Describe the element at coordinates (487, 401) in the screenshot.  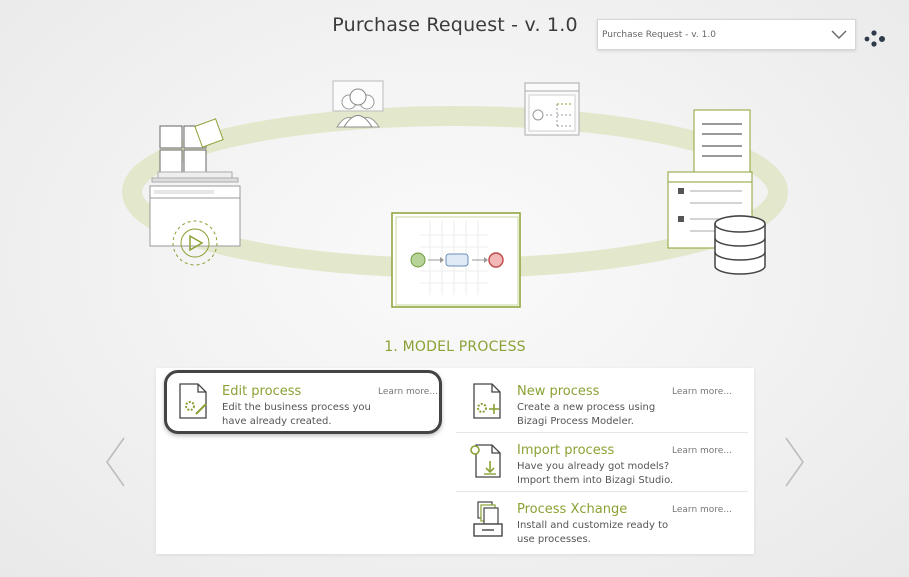
I see `new-process-icon` at that location.